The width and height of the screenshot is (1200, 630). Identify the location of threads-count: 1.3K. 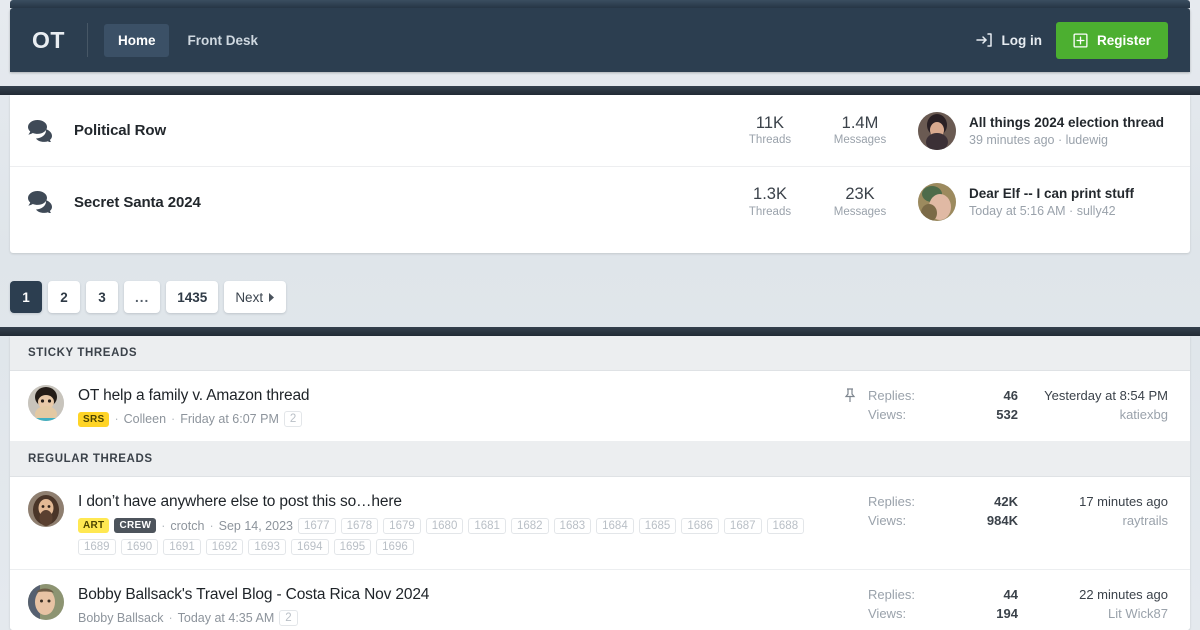
(770, 194).